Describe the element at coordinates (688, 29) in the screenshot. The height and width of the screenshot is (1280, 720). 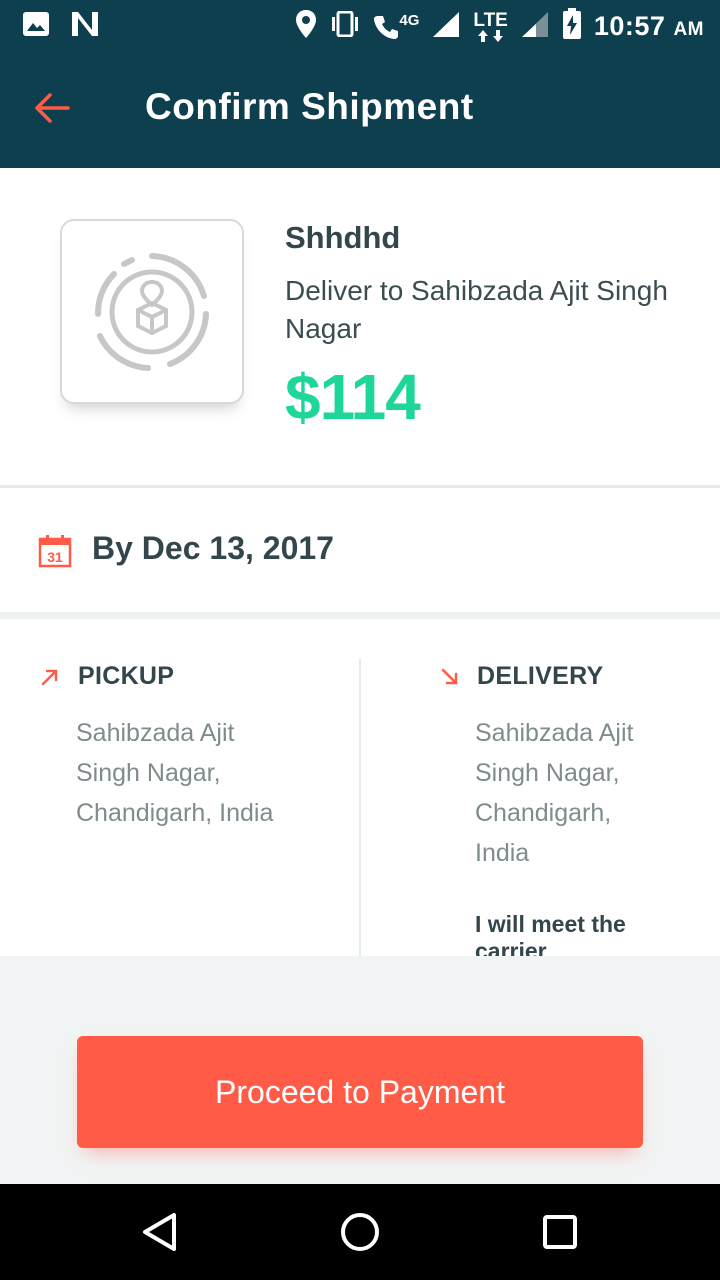
I see `clock-am-pm: AM` at that location.